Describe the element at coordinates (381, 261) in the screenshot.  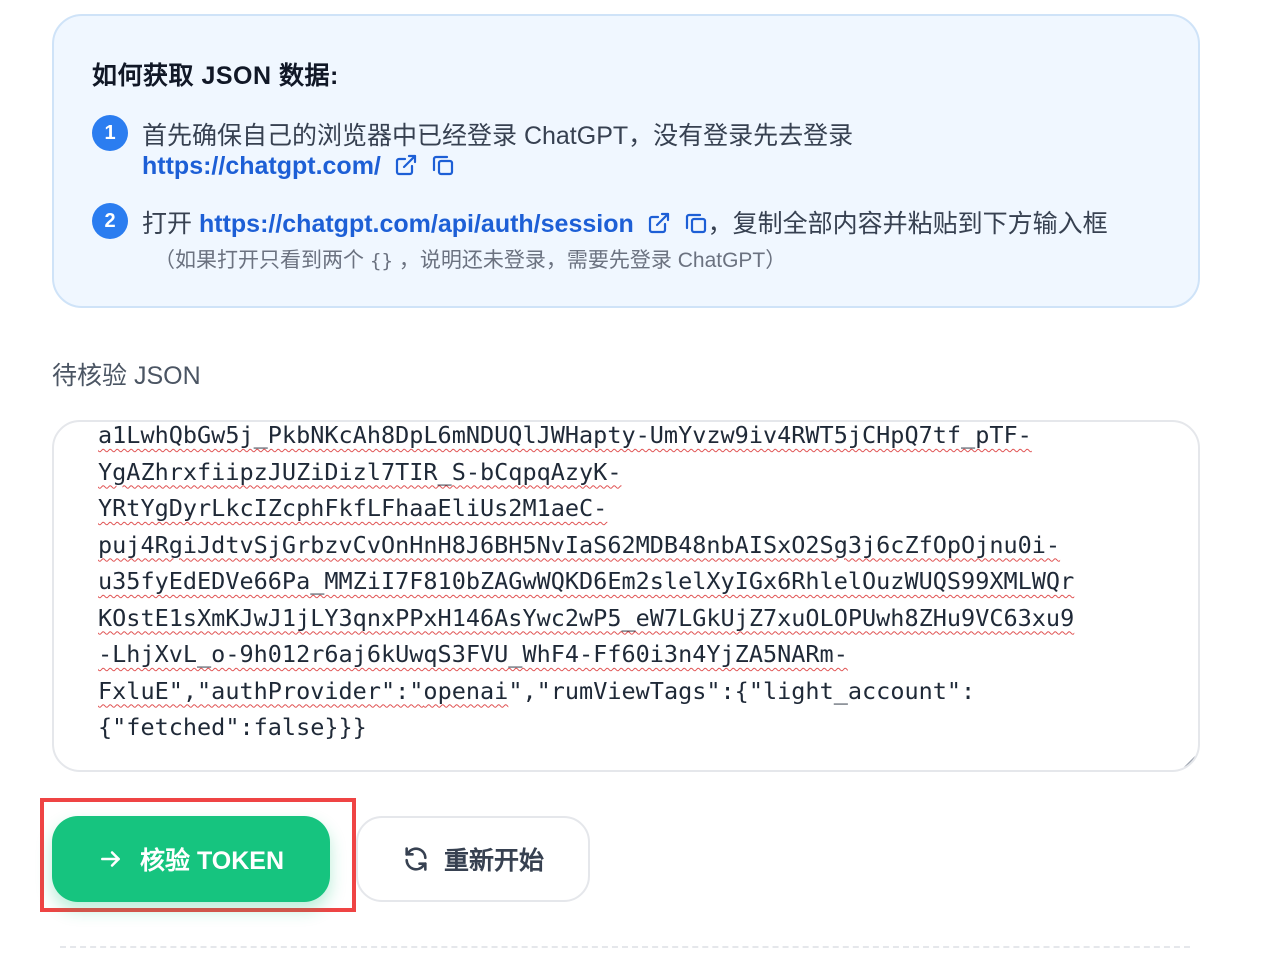
I see `empty-braces: {}` at that location.